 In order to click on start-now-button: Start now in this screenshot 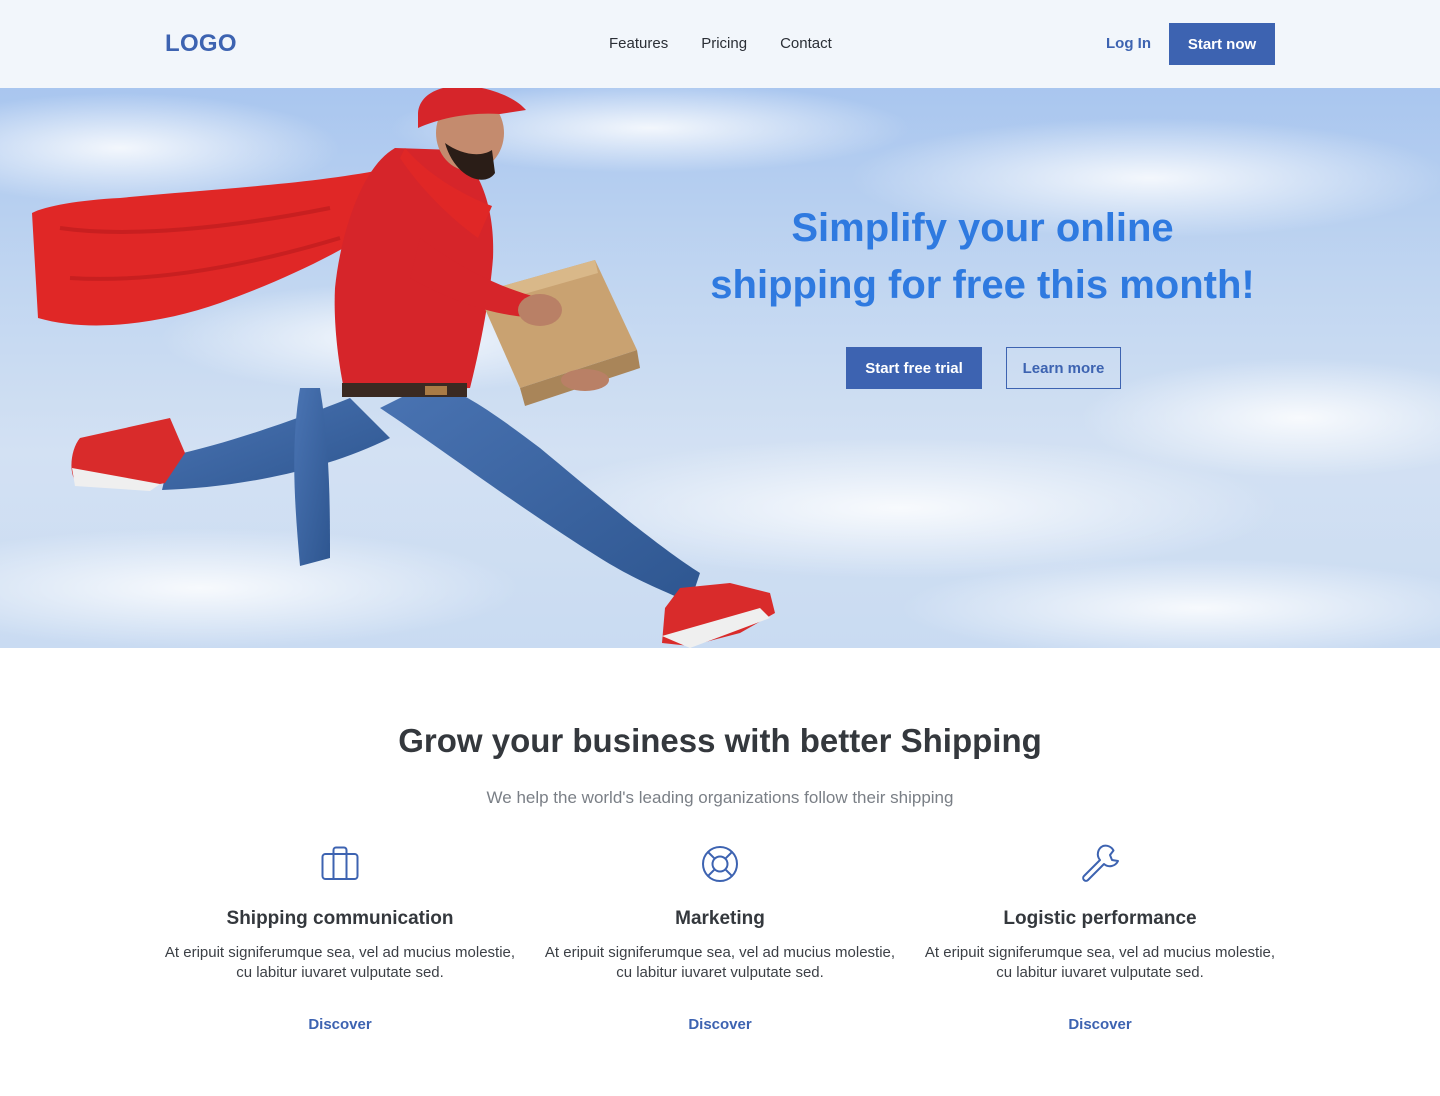, I will do `click(1222, 44)`.